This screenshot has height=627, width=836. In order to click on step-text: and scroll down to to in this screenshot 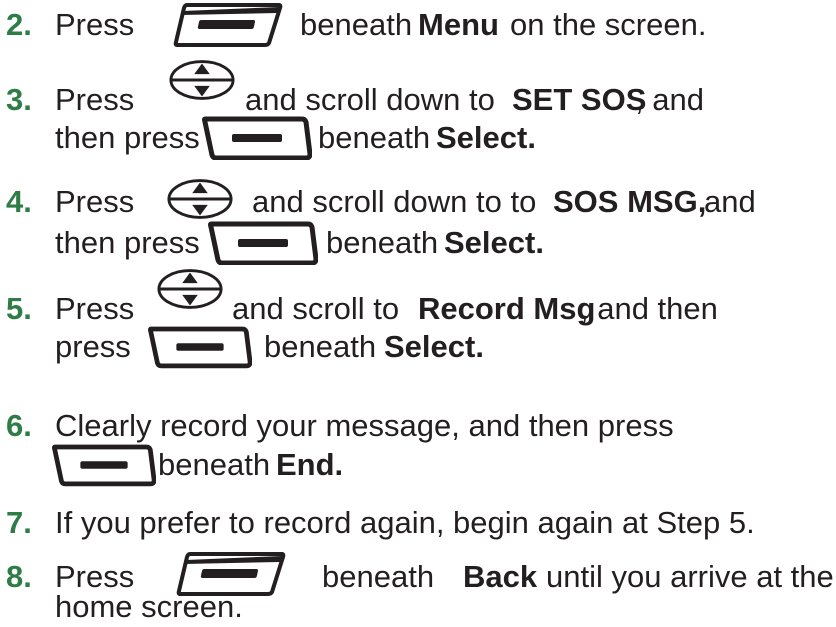, I will do `click(394, 201)`.